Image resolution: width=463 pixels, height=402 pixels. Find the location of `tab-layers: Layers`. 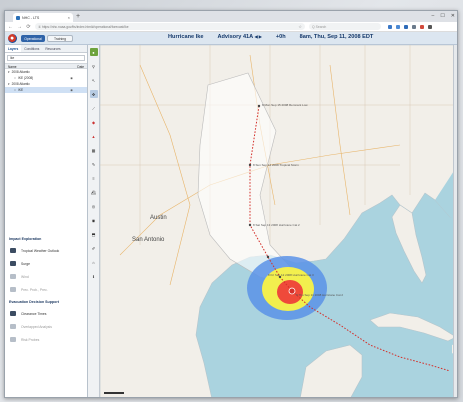

tab-layers: Layers is located at coordinates (13, 48).